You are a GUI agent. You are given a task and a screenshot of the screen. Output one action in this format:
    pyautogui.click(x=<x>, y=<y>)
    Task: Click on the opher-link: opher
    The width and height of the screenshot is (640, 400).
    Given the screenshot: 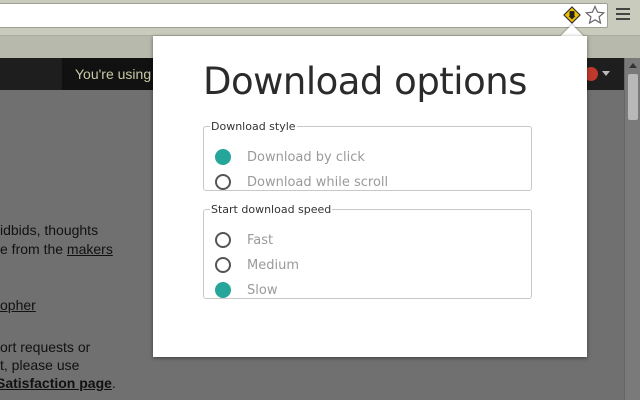 What is the action you would take?
    pyautogui.click(x=18, y=305)
    